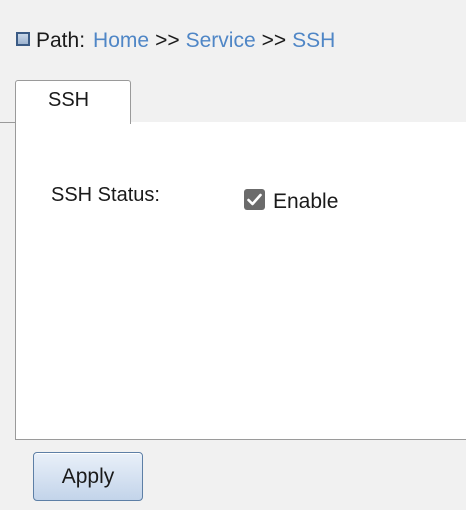  I want to click on breadcrumb: Path: Home >> Service >> SSH, so click(175, 41).